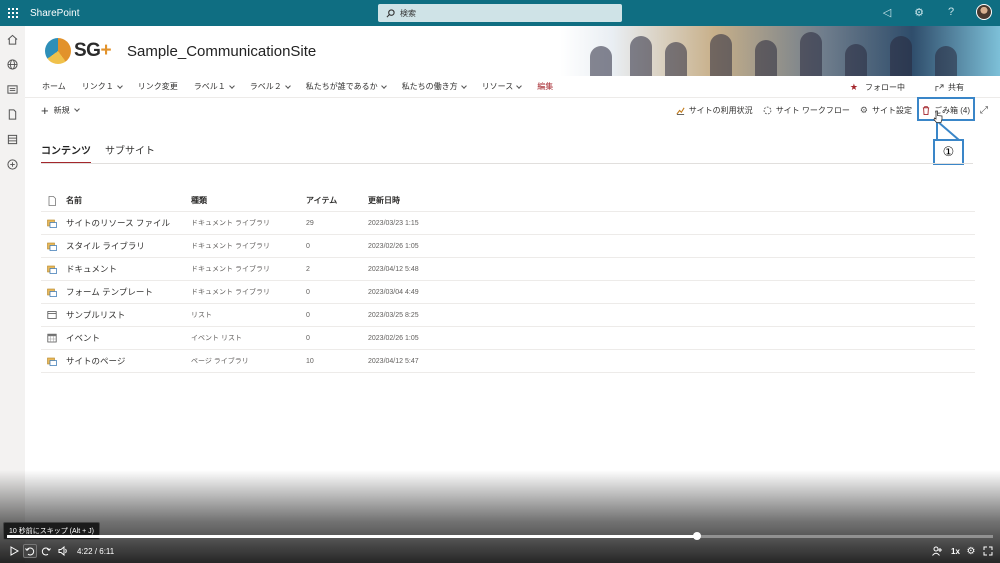  I want to click on nav-item-home: ホーム, so click(54, 86).